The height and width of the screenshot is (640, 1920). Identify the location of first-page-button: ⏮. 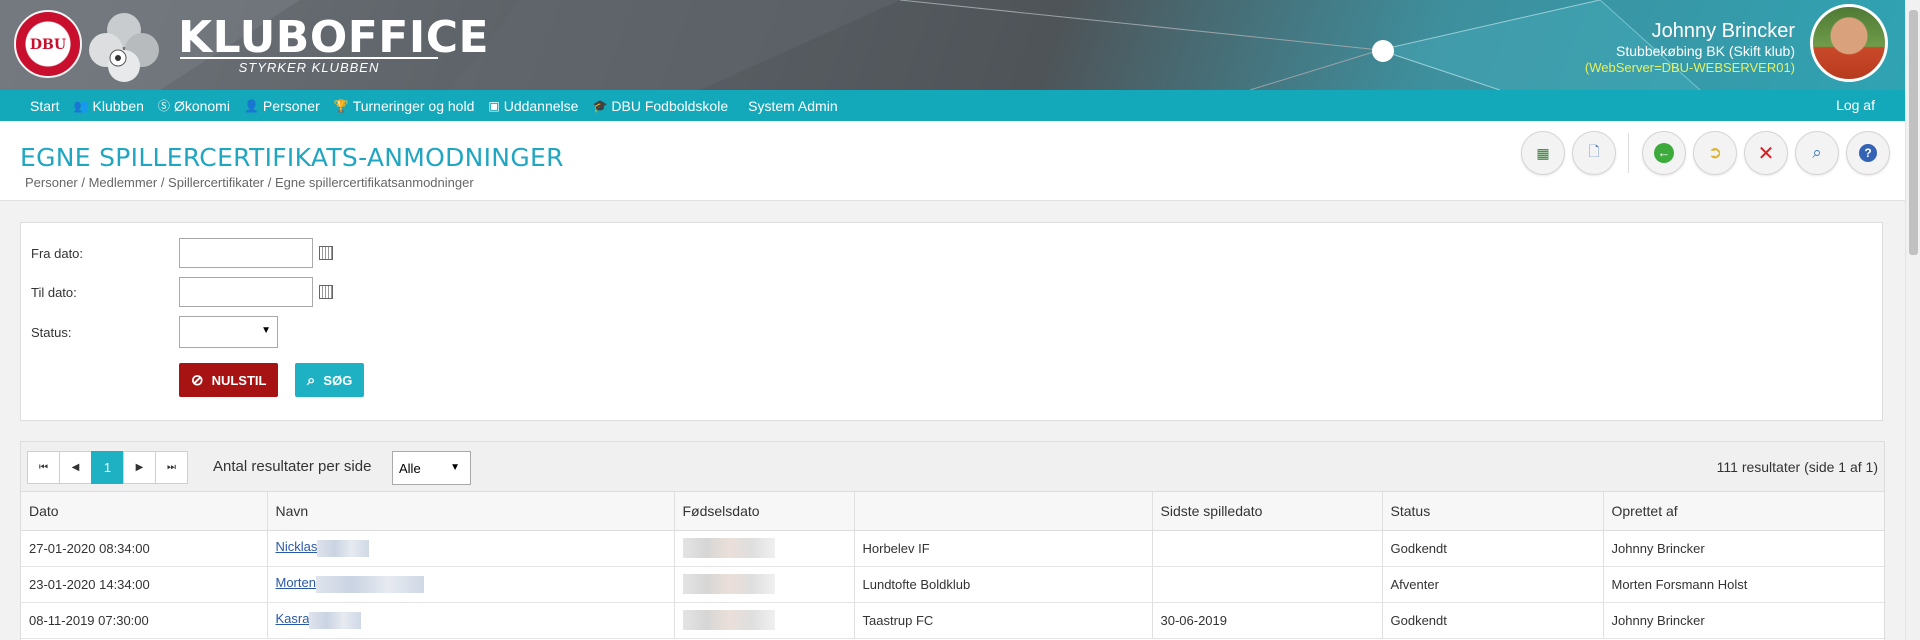
(43, 467).